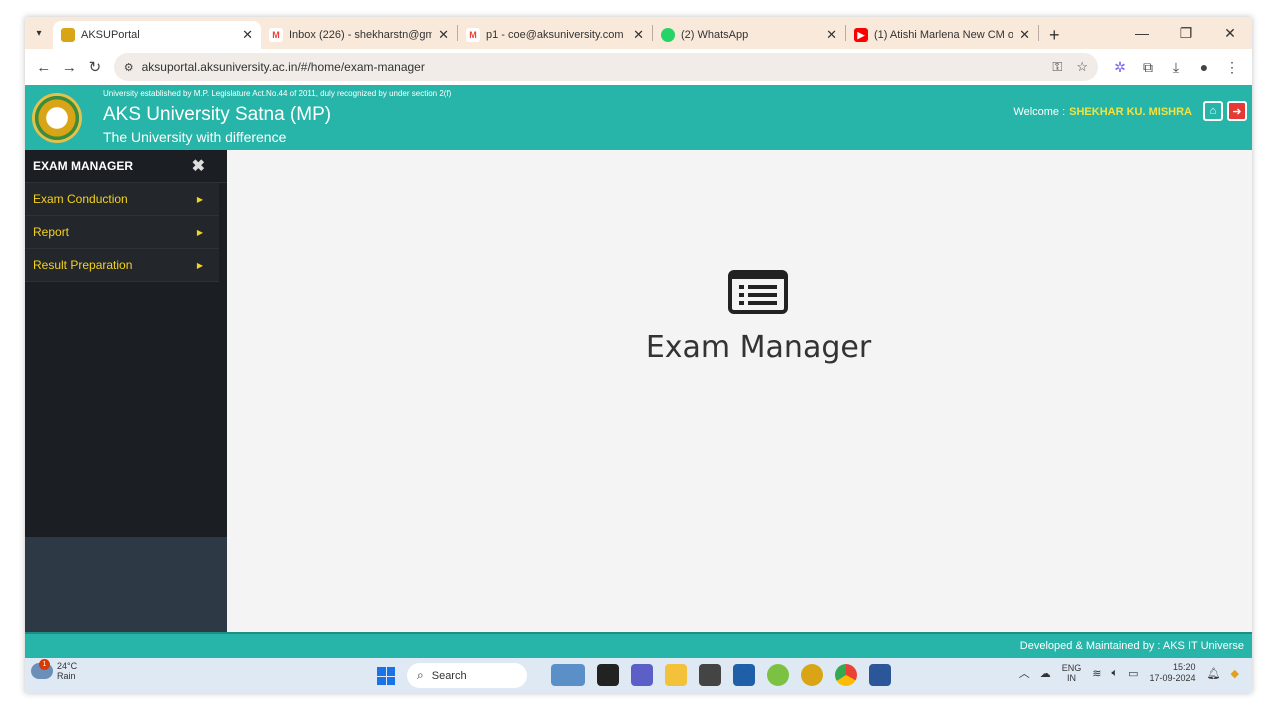 This screenshot has height=704, width=1264. I want to click on copilot-icon: ◆, so click(1235, 673).